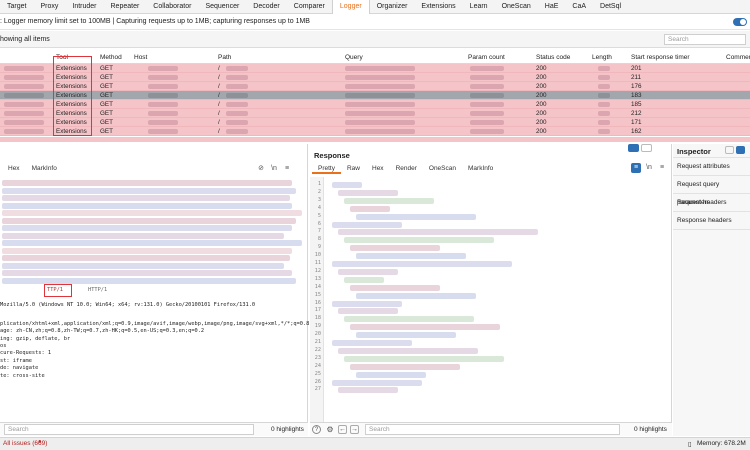  What do you see at coordinates (579, 7) in the screenshot?
I see `tab-caa: CaA` at bounding box center [579, 7].